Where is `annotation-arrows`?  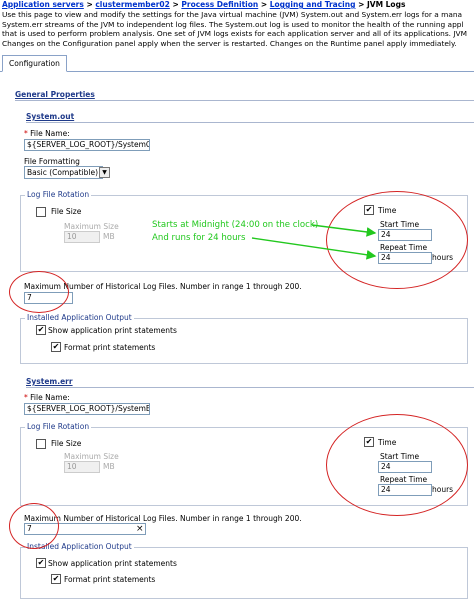
annotation-arrows is located at coordinates (314, 242).